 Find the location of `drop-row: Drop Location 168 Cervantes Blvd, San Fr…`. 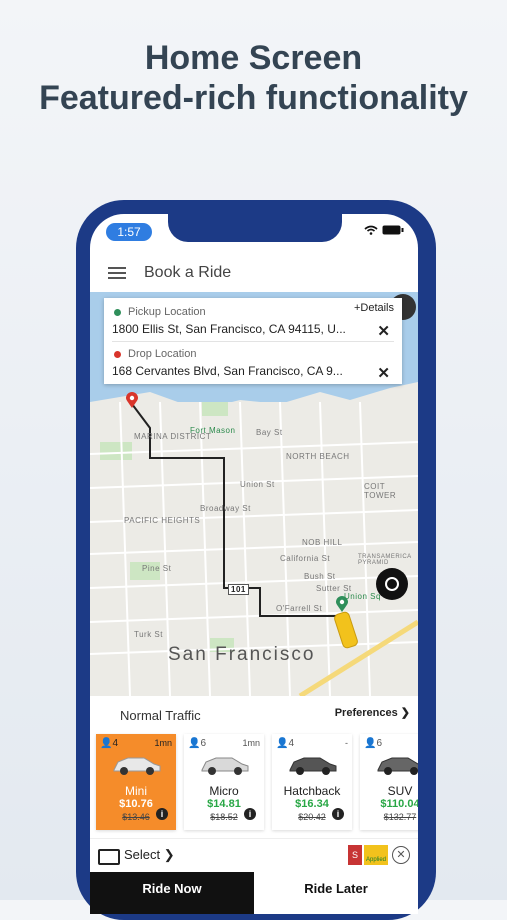

drop-row: Drop Location 168 Cervantes Blvd, San Fr… is located at coordinates (253, 365).